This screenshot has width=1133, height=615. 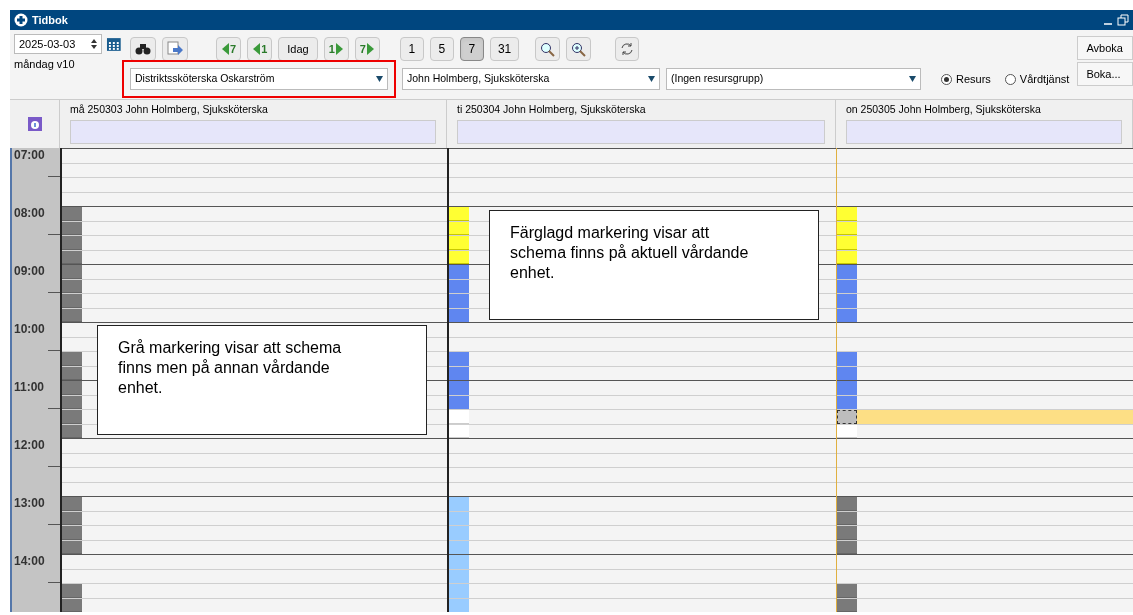 I want to click on view-button: 7, so click(x=471, y=49).